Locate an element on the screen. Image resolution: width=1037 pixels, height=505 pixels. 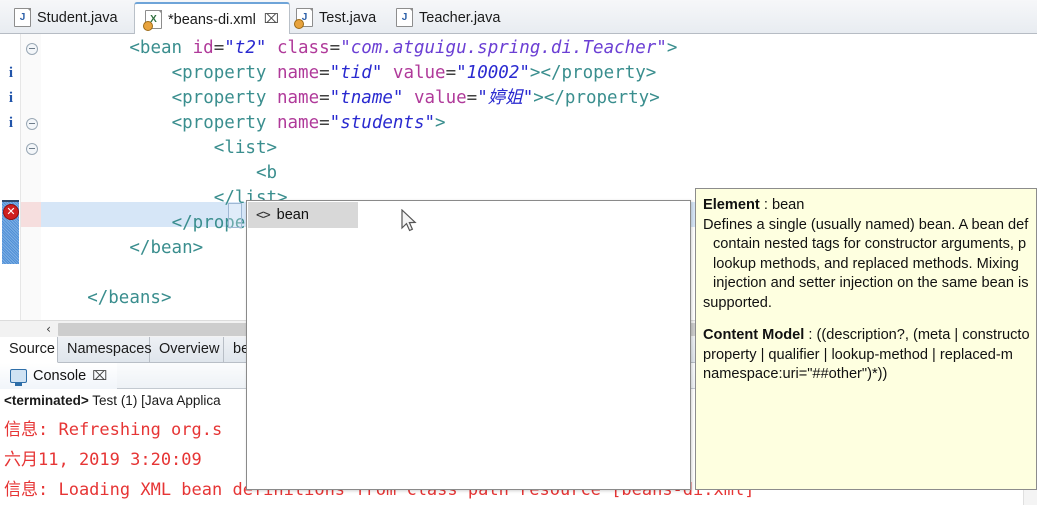
doc-content-model-first: : ((description?, (meta | constructo is located at coordinates (917, 335).